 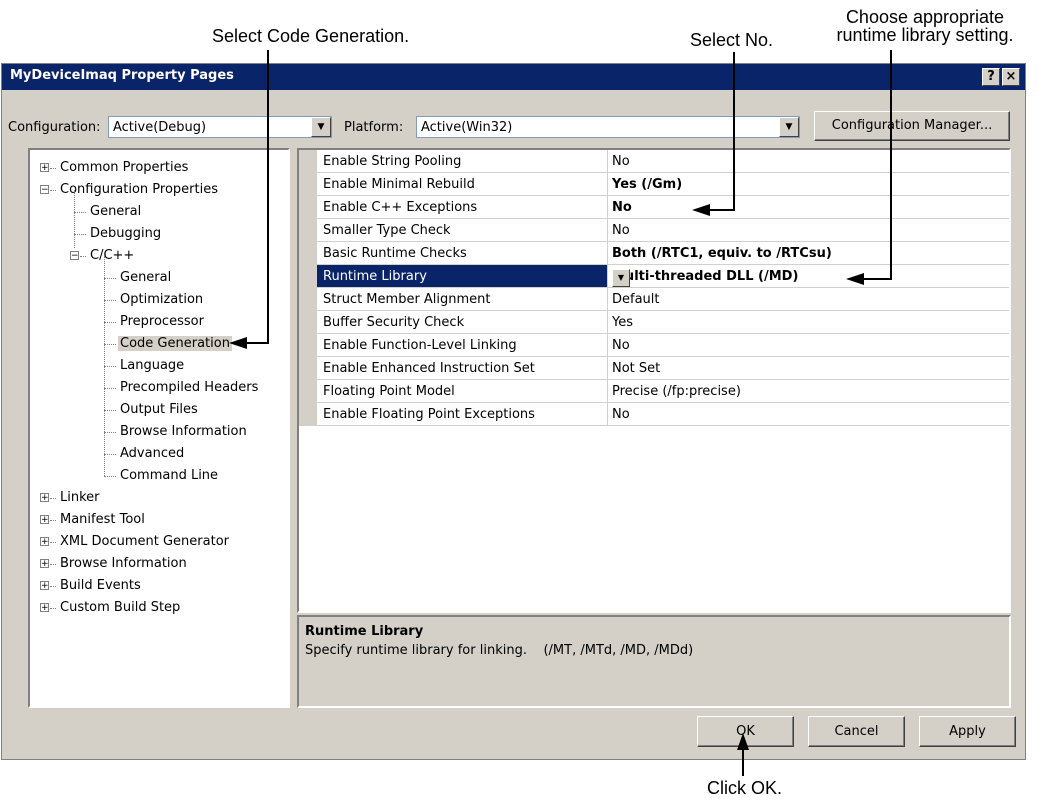 I want to click on property-name-cell: Enable Enhanced Instruction Set, so click(x=462, y=368).